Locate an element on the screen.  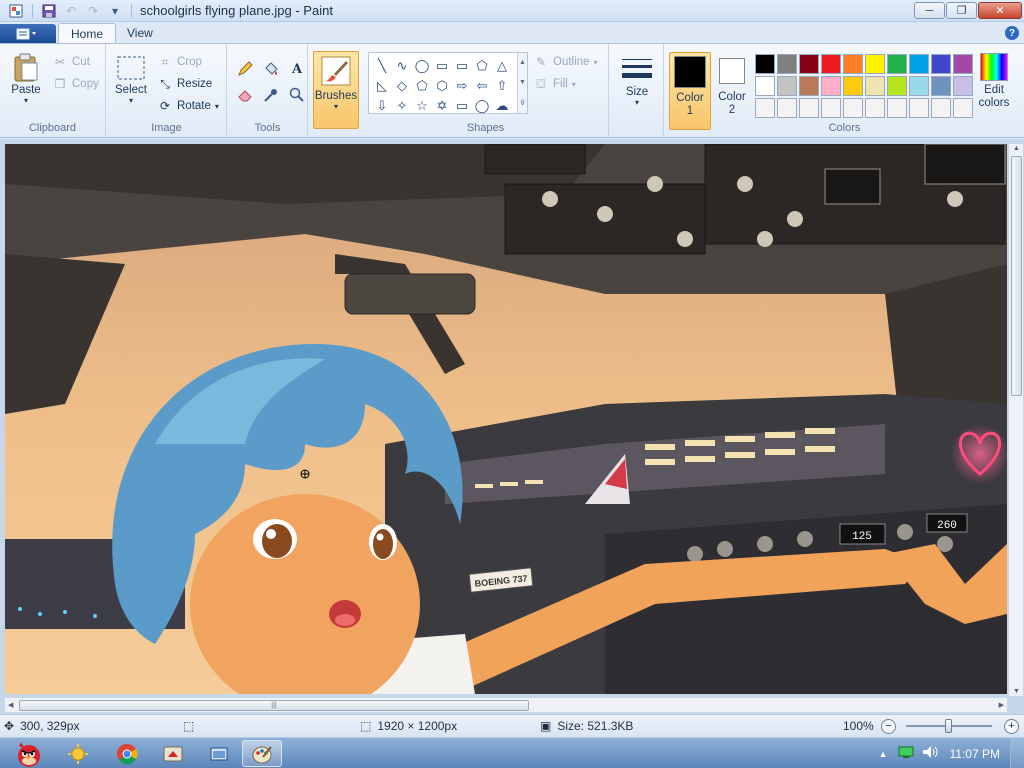
taskbar-media-app is located at coordinates (173, 753).